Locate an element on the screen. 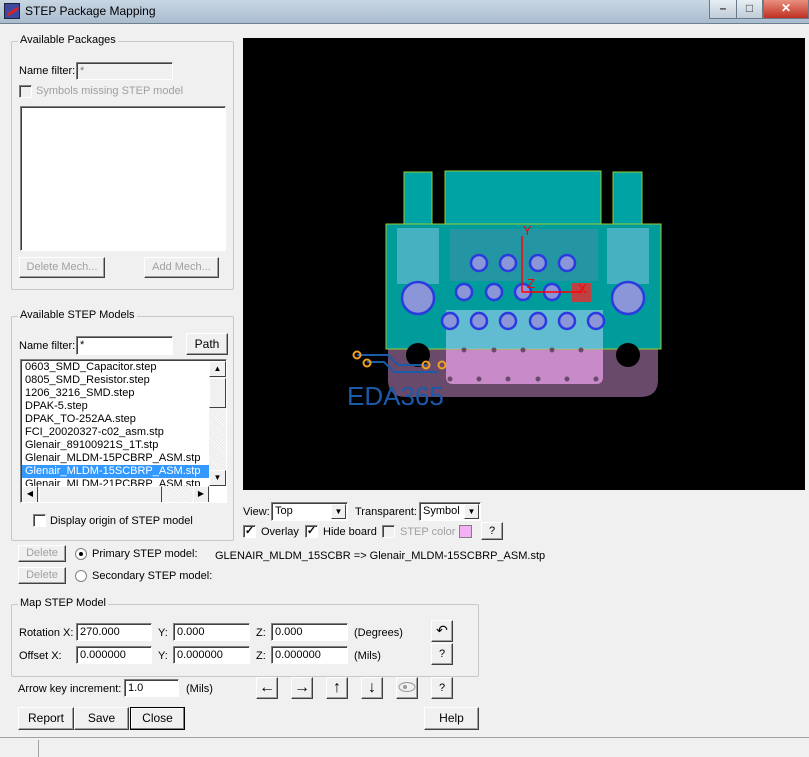  status-divider is located at coordinates (38, 748).